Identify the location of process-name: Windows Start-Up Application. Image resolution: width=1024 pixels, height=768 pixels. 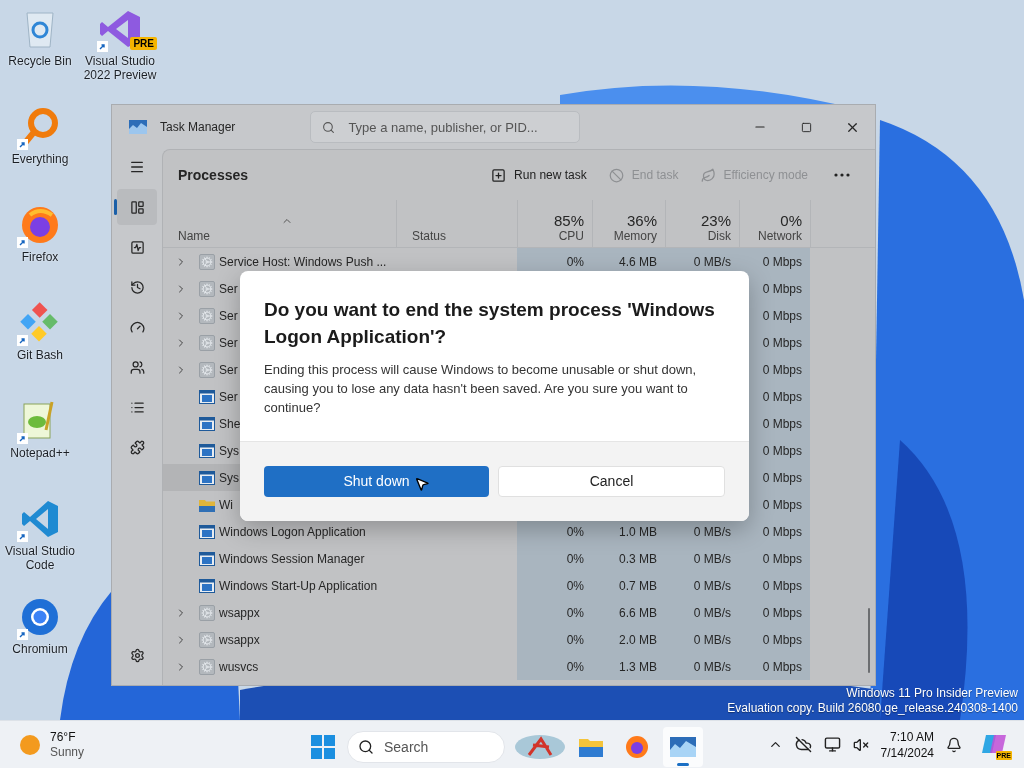
(298, 586).